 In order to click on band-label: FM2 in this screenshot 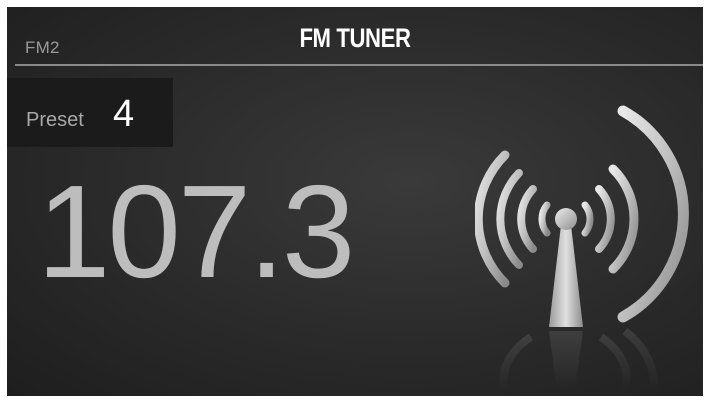, I will do `click(42, 48)`.